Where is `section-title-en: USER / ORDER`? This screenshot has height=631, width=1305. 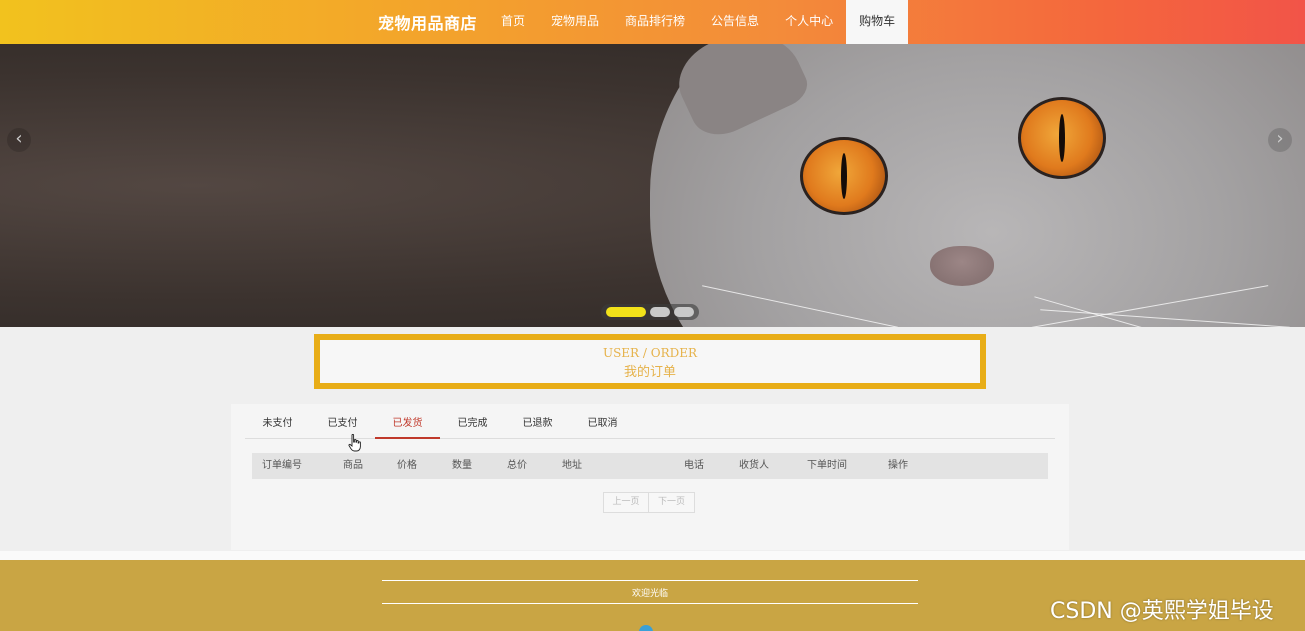 section-title-en: USER / ORDER is located at coordinates (650, 353).